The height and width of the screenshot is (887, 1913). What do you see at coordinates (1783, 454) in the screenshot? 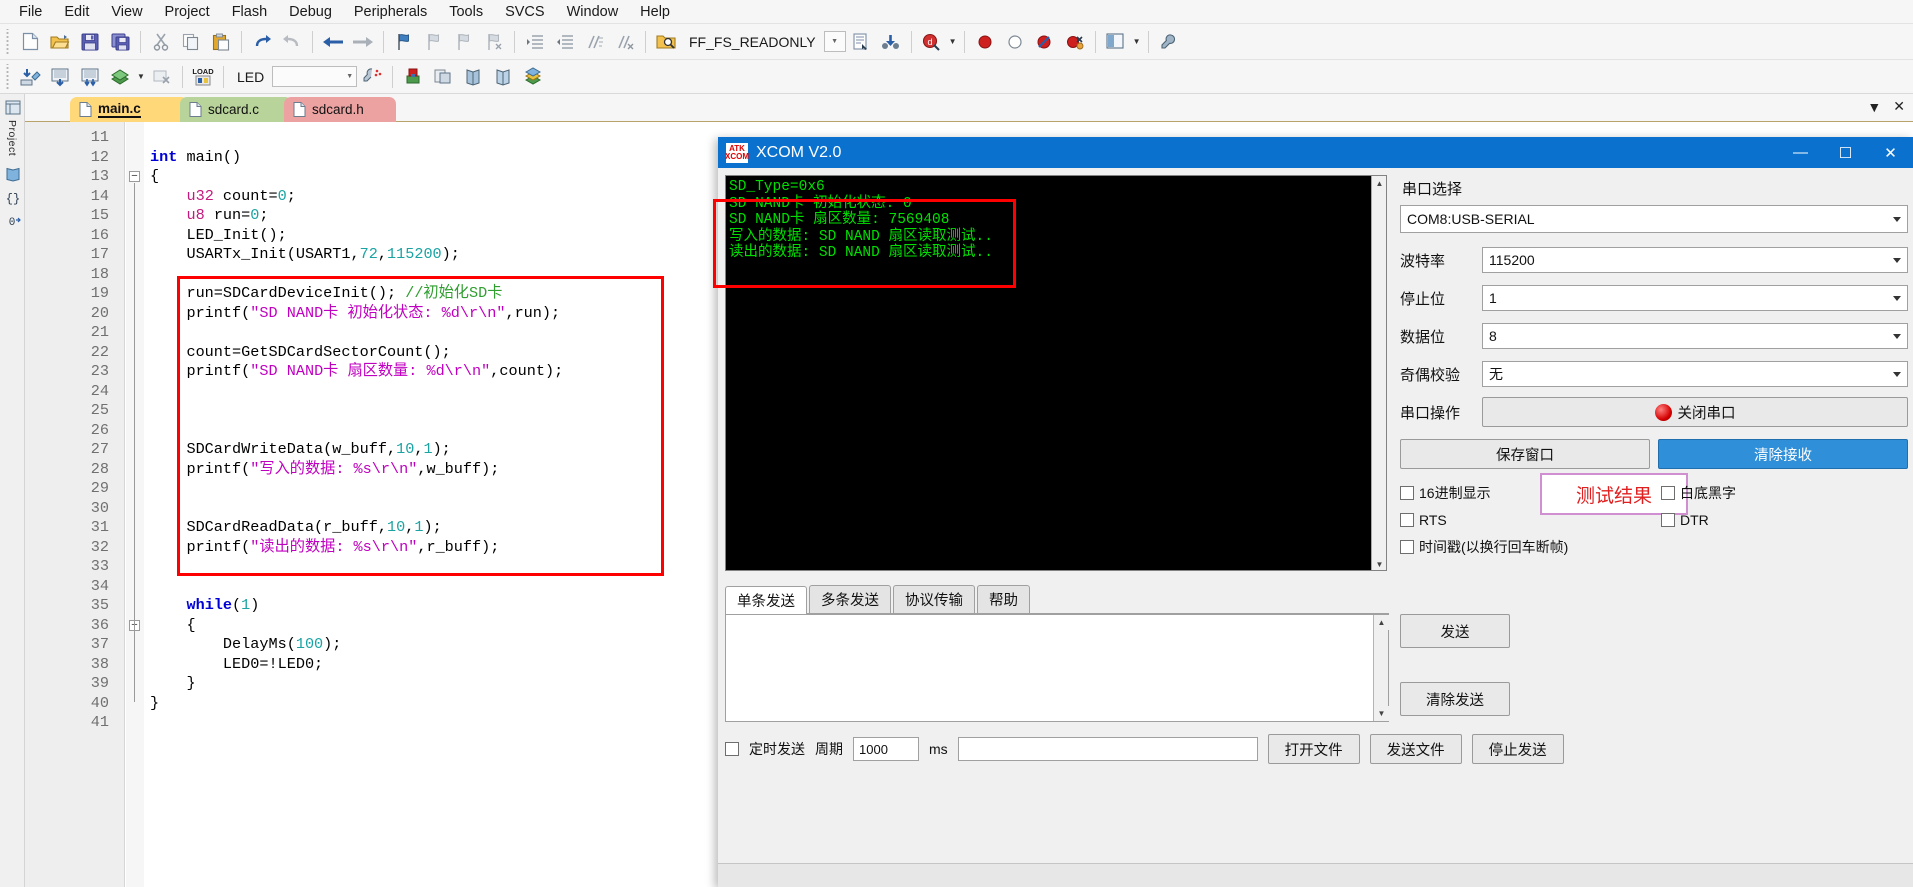
I see `clear-receive-button: 清除接收` at bounding box center [1783, 454].